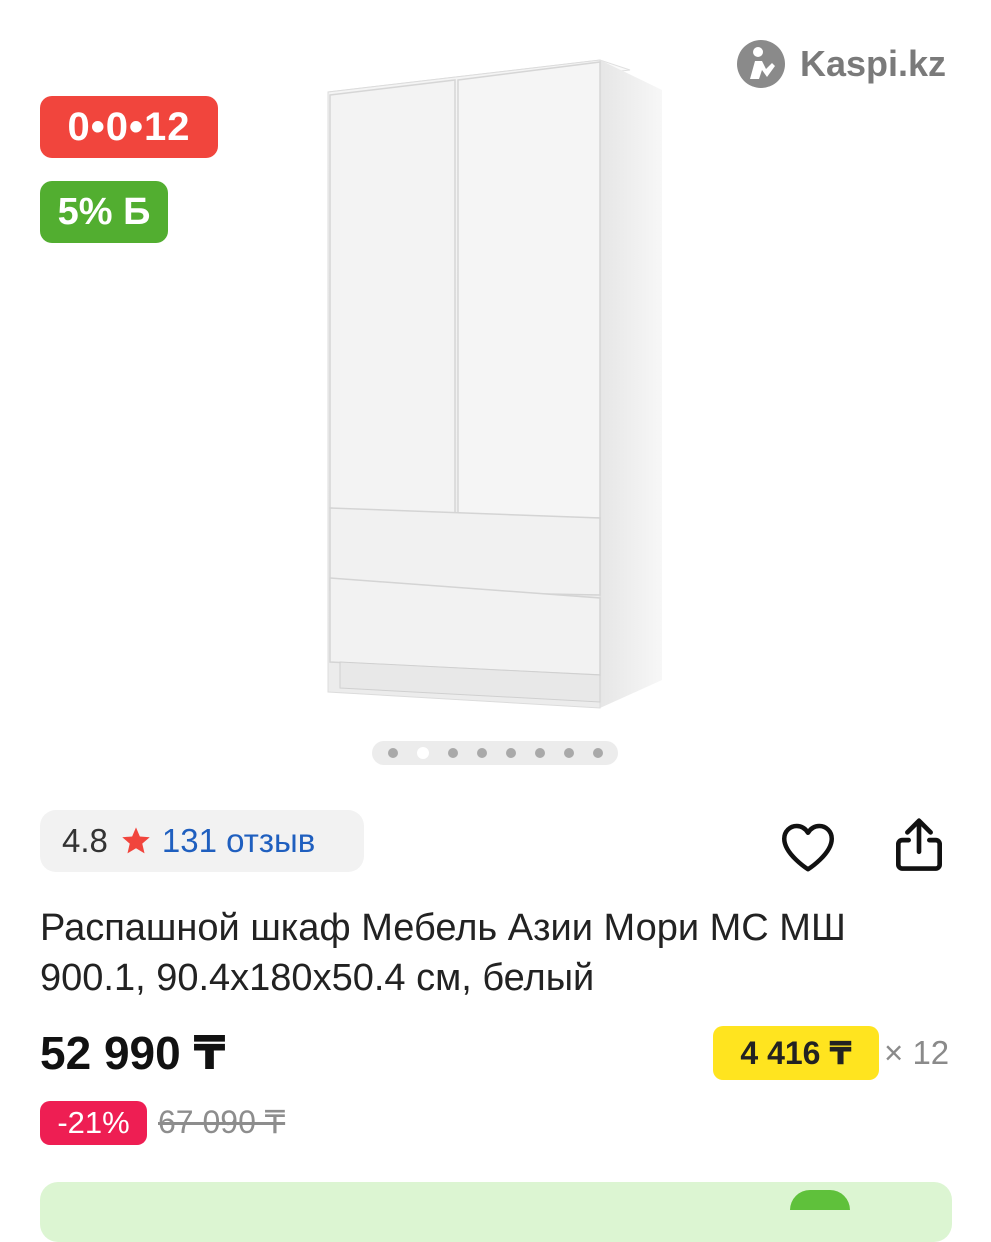  Describe the element at coordinates (808, 848) in the screenshot. I see `heart-icon` at that location.